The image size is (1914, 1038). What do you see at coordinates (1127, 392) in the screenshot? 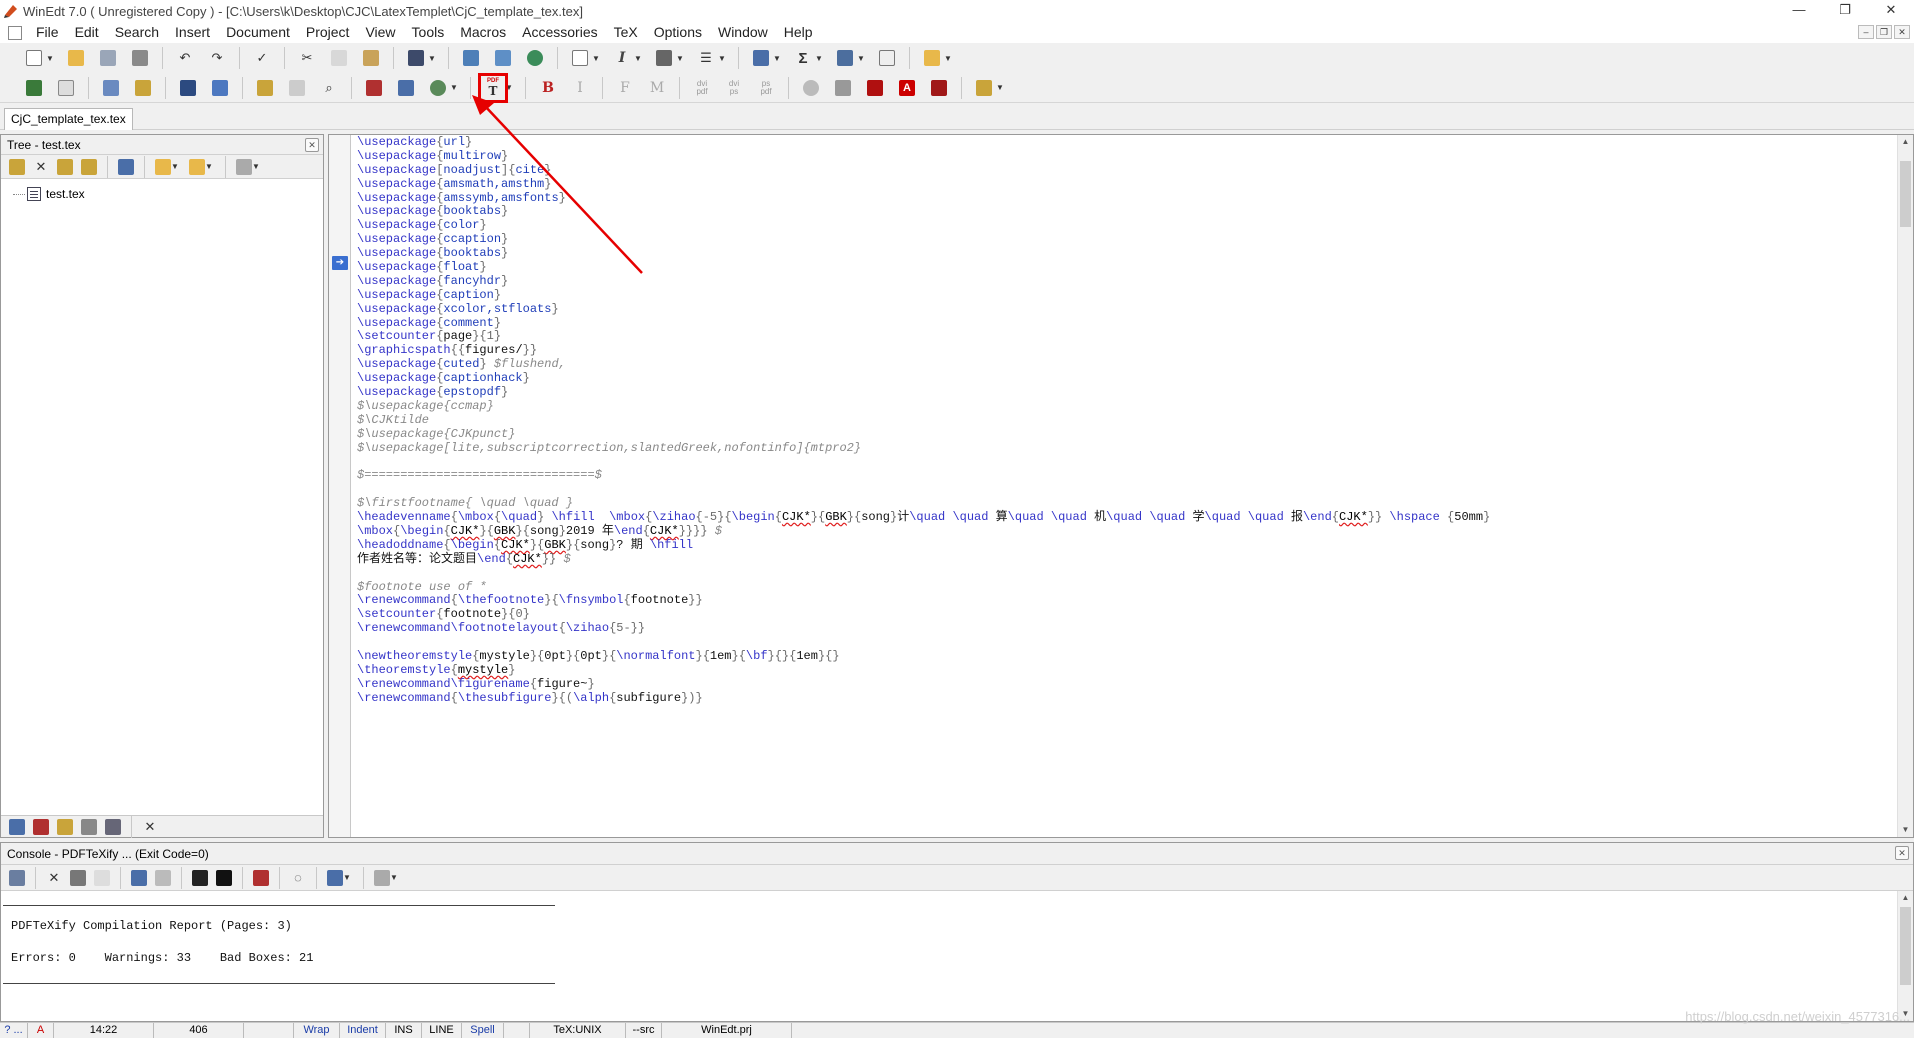
I see `code-line: \usepackage{epstopdf}` at bounding box center [1127, 392].